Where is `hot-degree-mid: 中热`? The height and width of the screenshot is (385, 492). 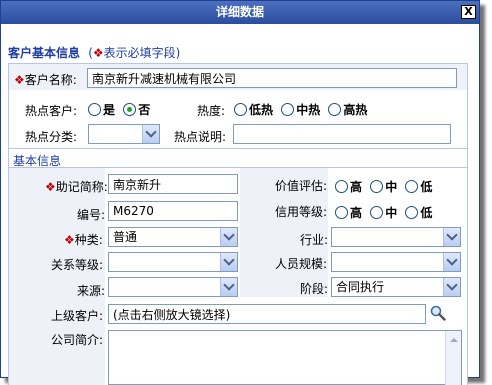 hot-degree-mid: 中热 is located at coordinates (300, 110).